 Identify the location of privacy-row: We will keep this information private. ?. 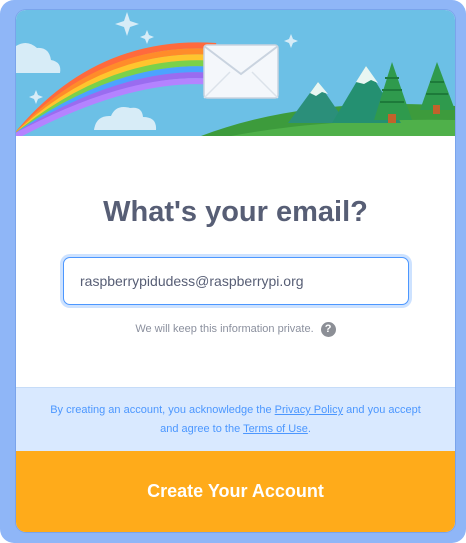
(235, 329).